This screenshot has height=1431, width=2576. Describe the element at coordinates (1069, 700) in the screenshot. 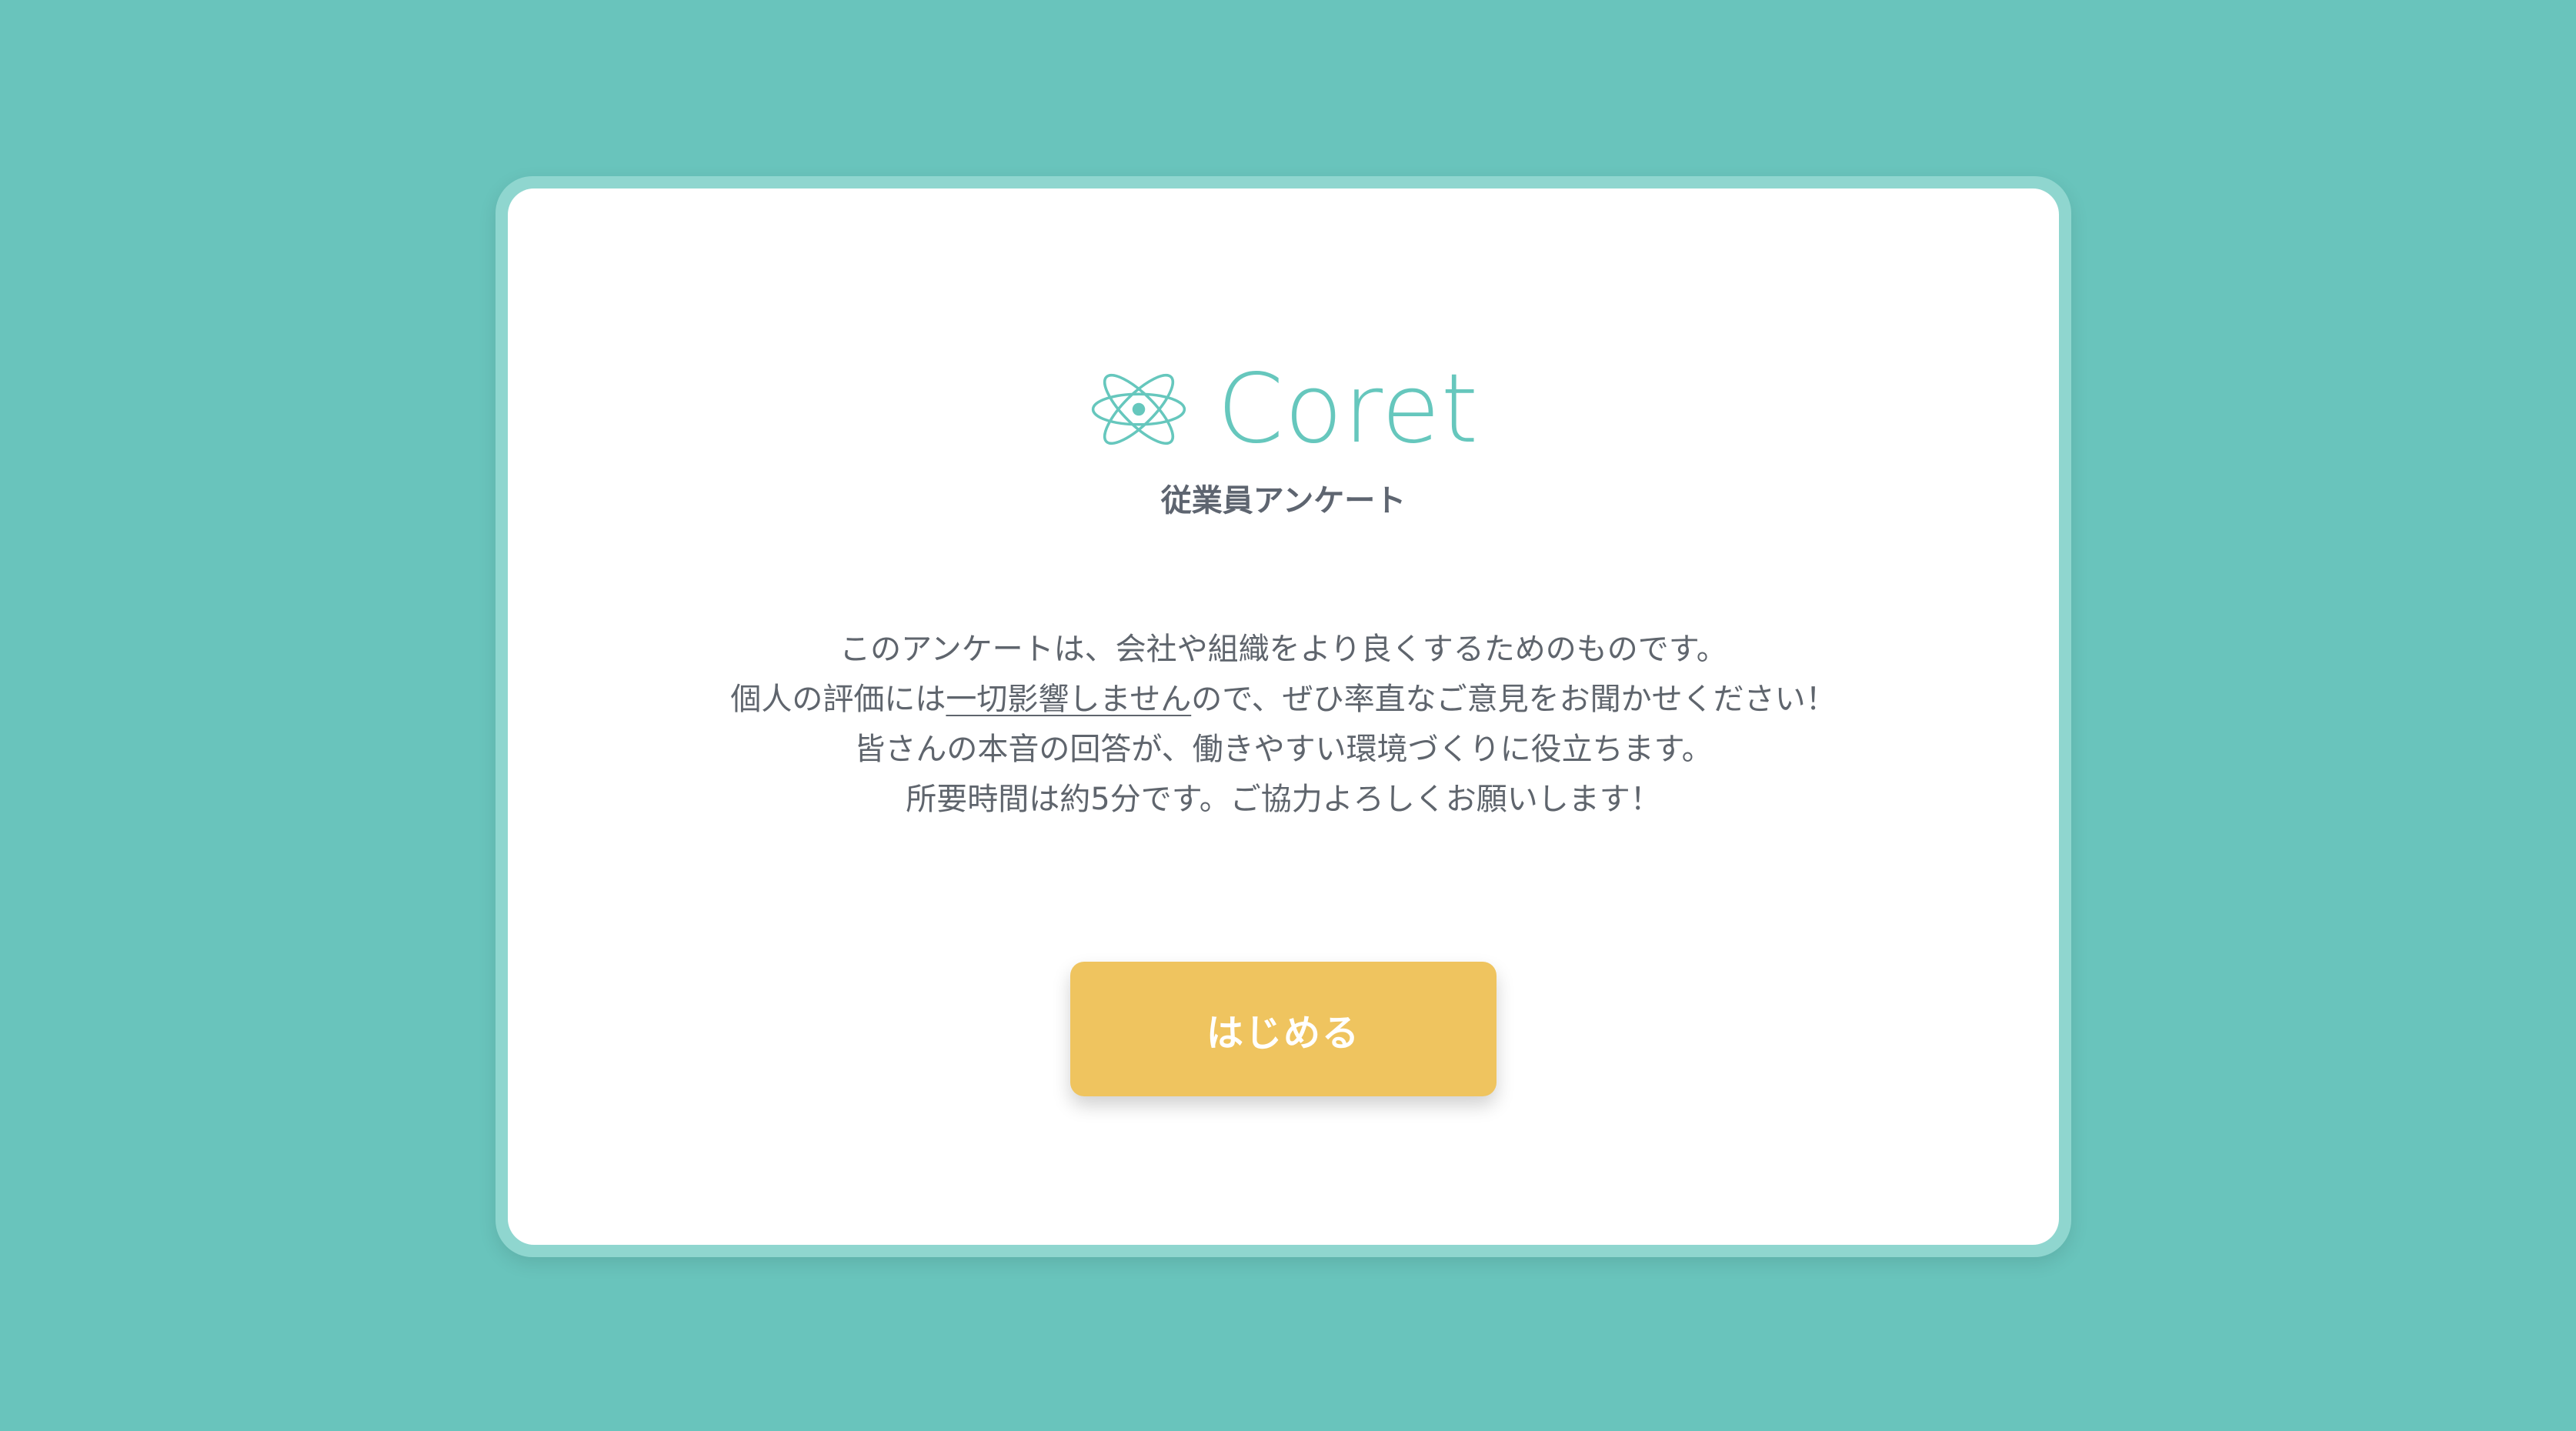

I see `no-impact-emphasis: 一切影響しません` at that location.